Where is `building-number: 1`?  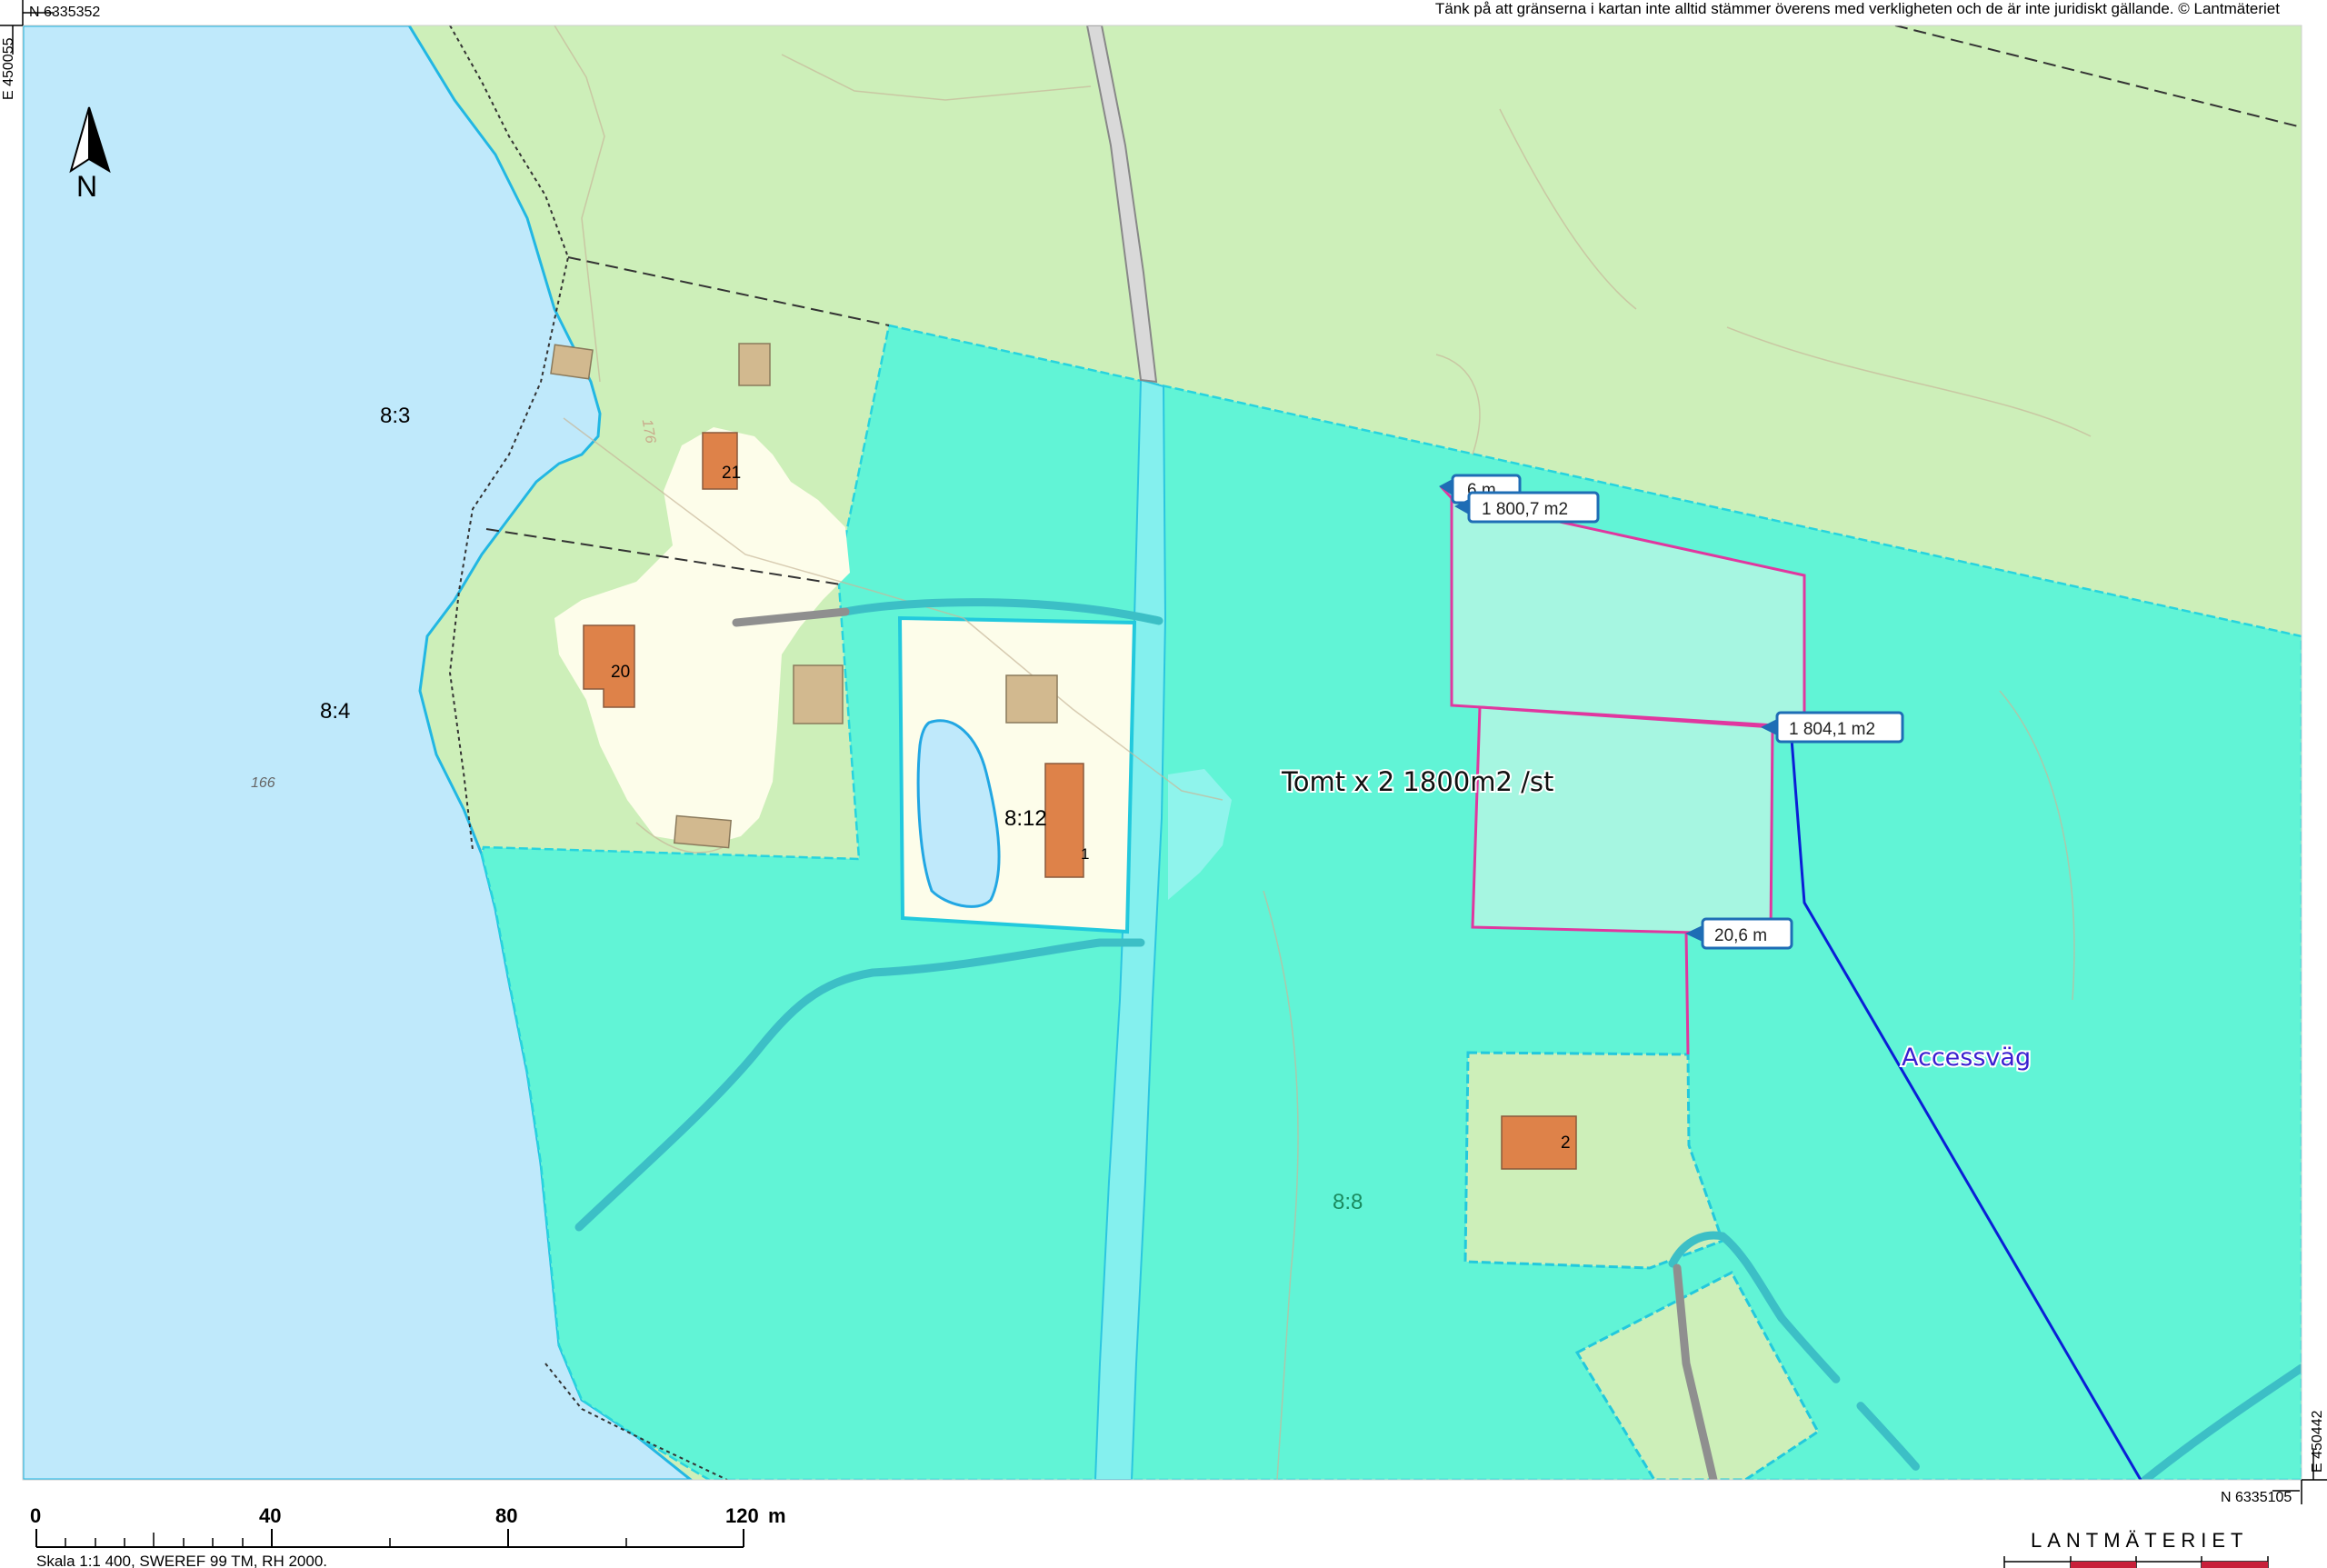 building-number: 1 is located at coordinates (1085, 854).